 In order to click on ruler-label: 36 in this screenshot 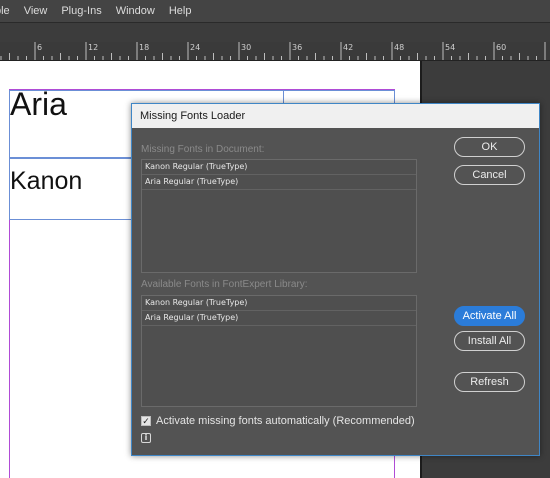, I will do `click(297, 47)`.